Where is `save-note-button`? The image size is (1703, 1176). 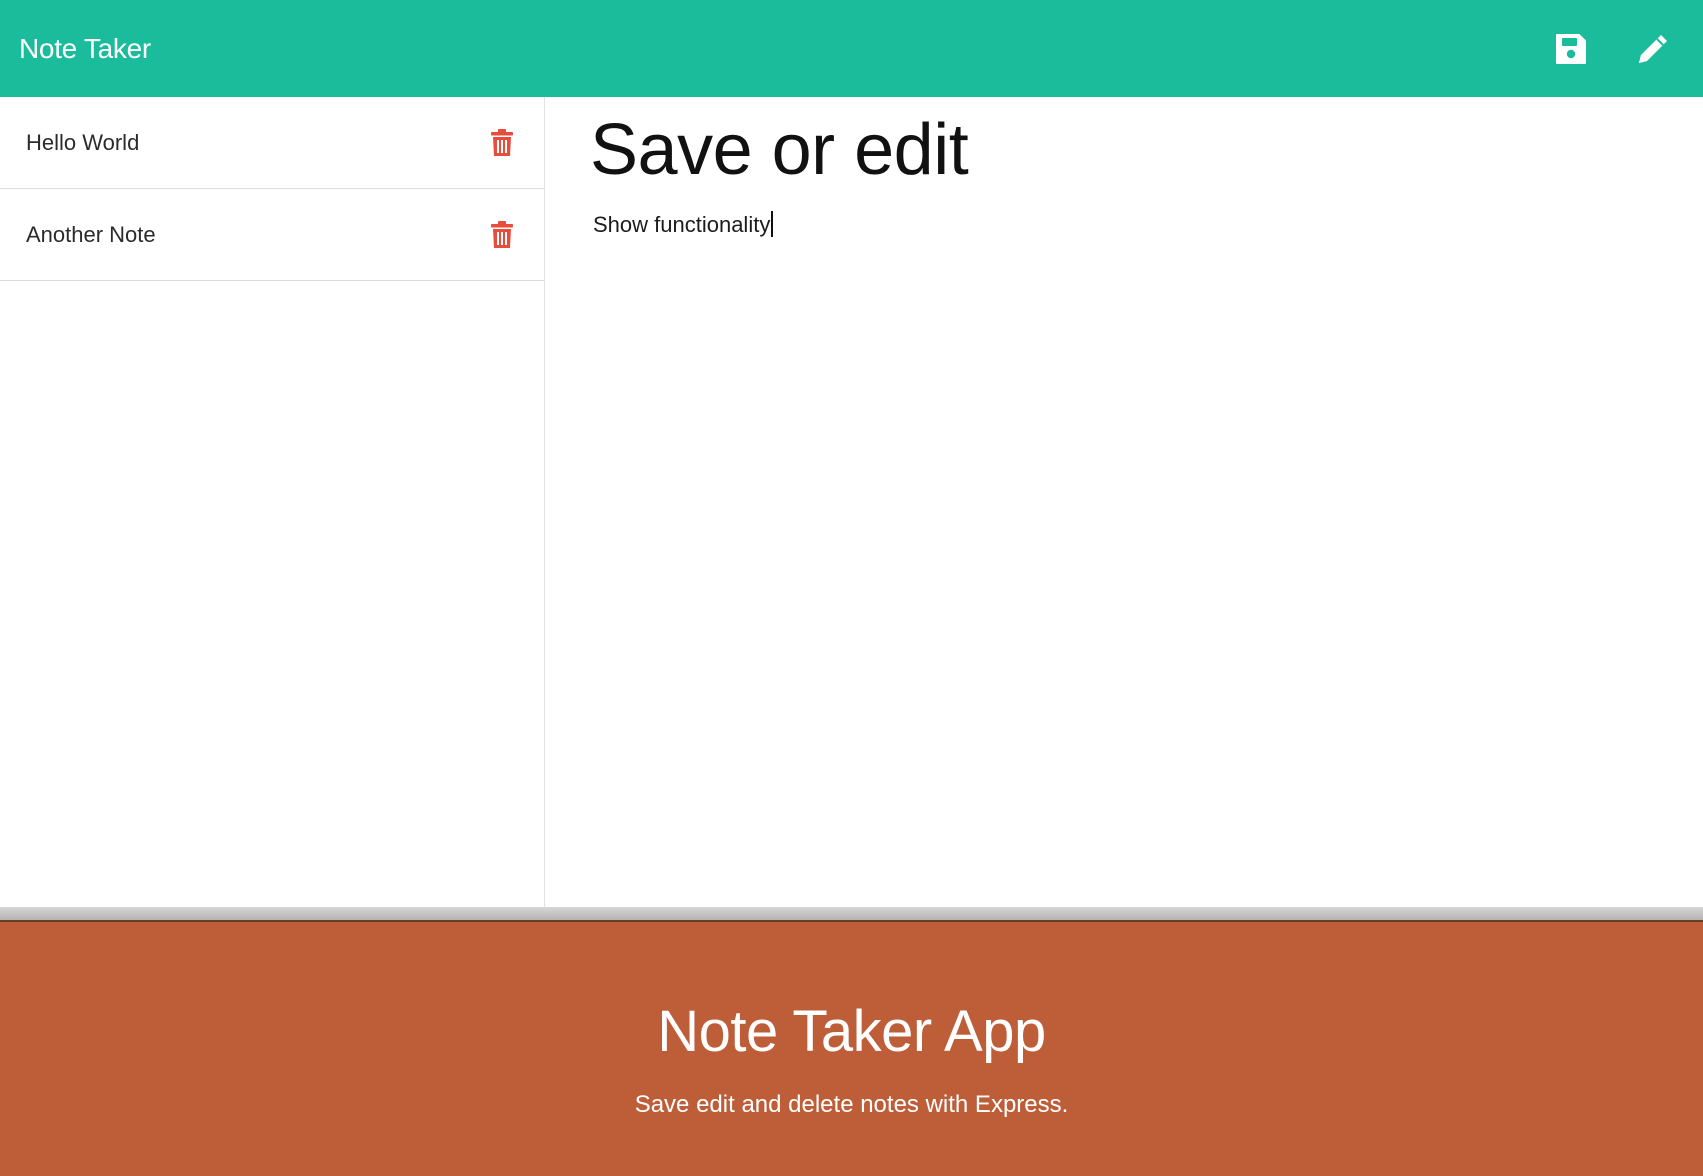 save-note-button is located at coordinates (1571, 49).